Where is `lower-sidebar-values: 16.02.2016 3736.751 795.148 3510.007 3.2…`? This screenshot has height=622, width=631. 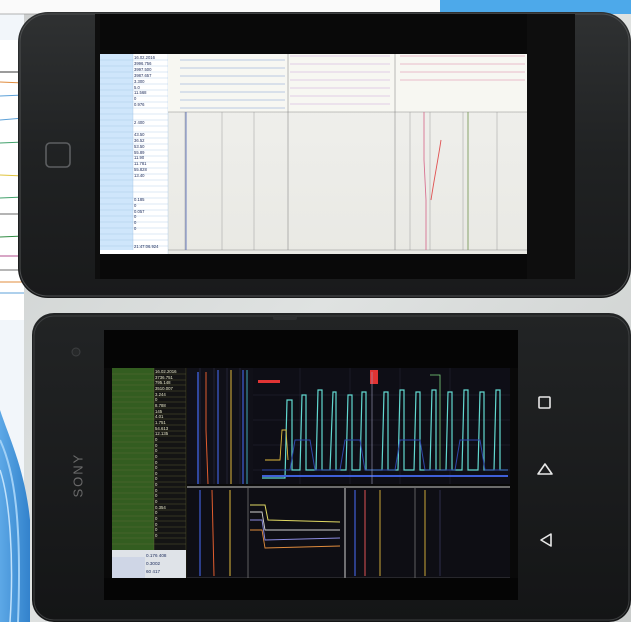
lower-sidebar-values: 16.02.2016 3736.751 795.148 3510.007 3.2… is located at coordinates (166, 454).